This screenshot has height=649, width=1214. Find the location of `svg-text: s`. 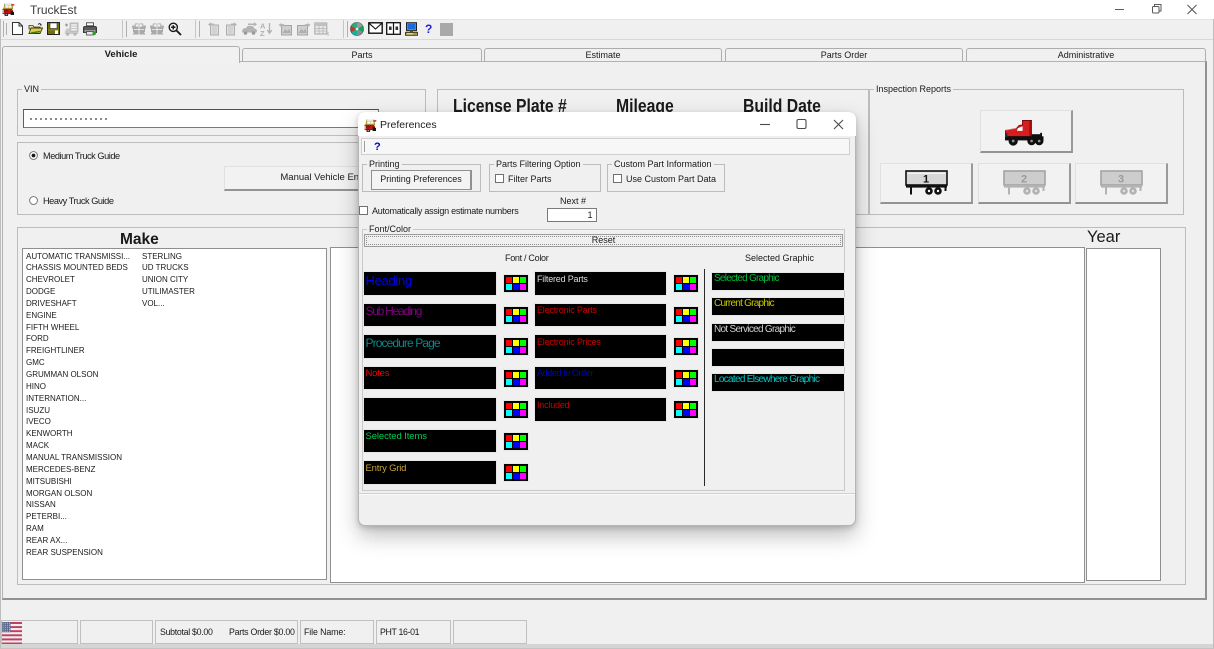

svg-text: s is located at coordinates (328, 34).